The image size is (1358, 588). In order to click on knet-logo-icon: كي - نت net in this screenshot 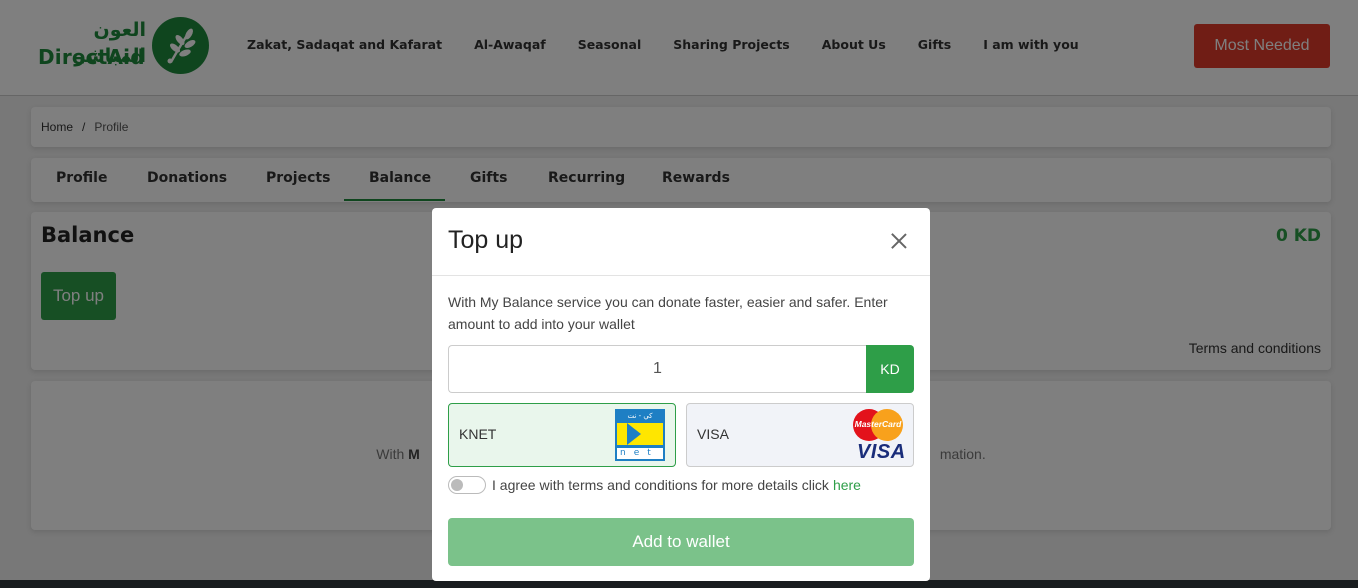, I will do `click(640, 435)`.